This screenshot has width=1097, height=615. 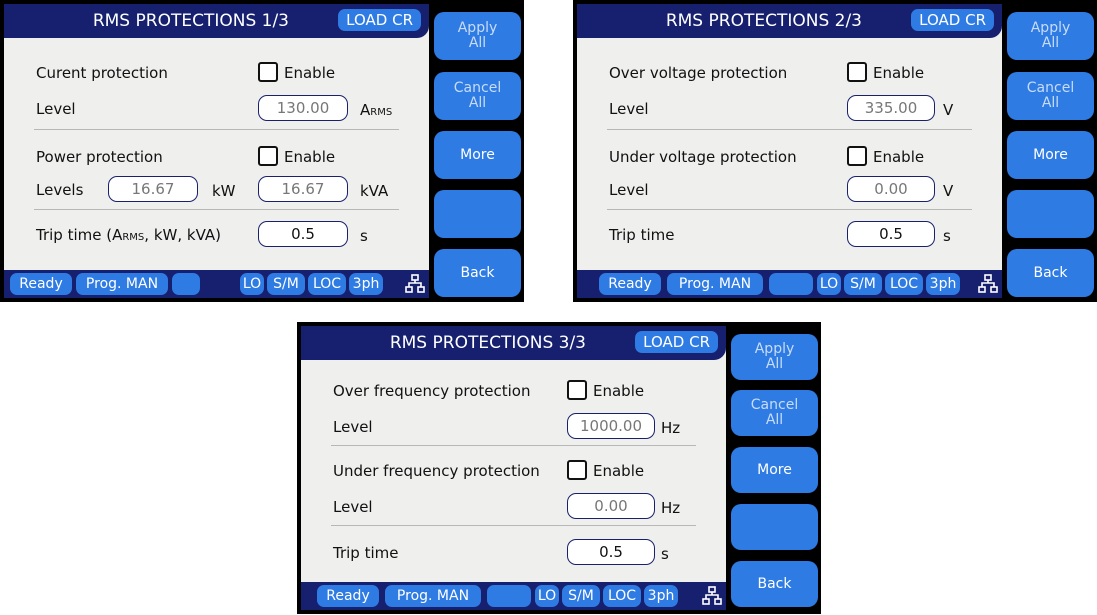 What do you see at coordinates (41, 284) in the screenshot?
I see `status-ready: Ready` at bounding box center [41, 284].